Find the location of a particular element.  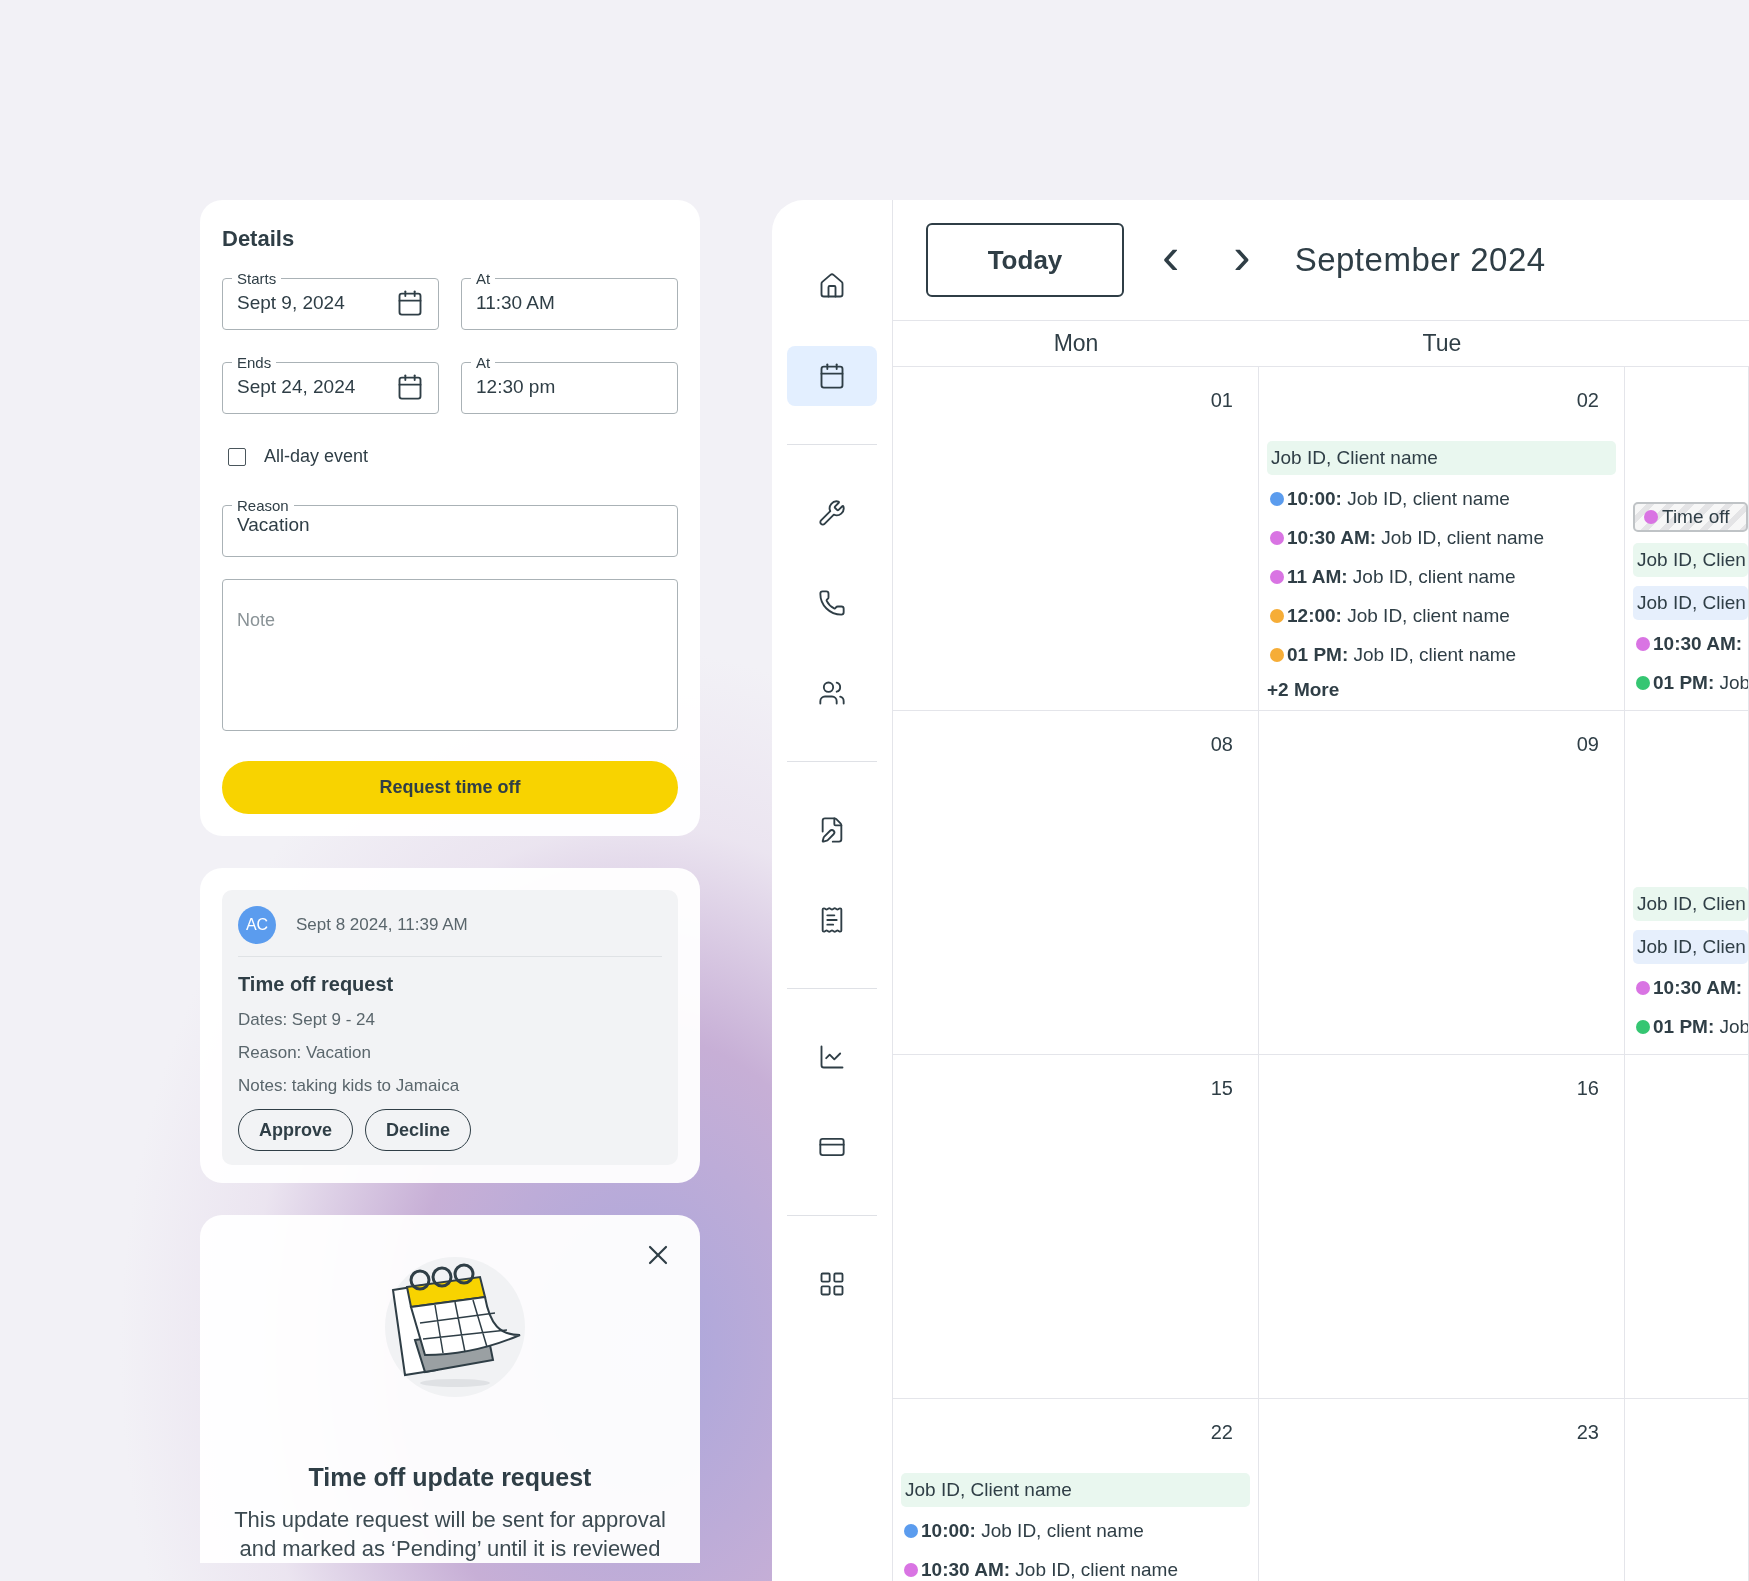

day-number: 01 is located at coordinates (1221, 400).